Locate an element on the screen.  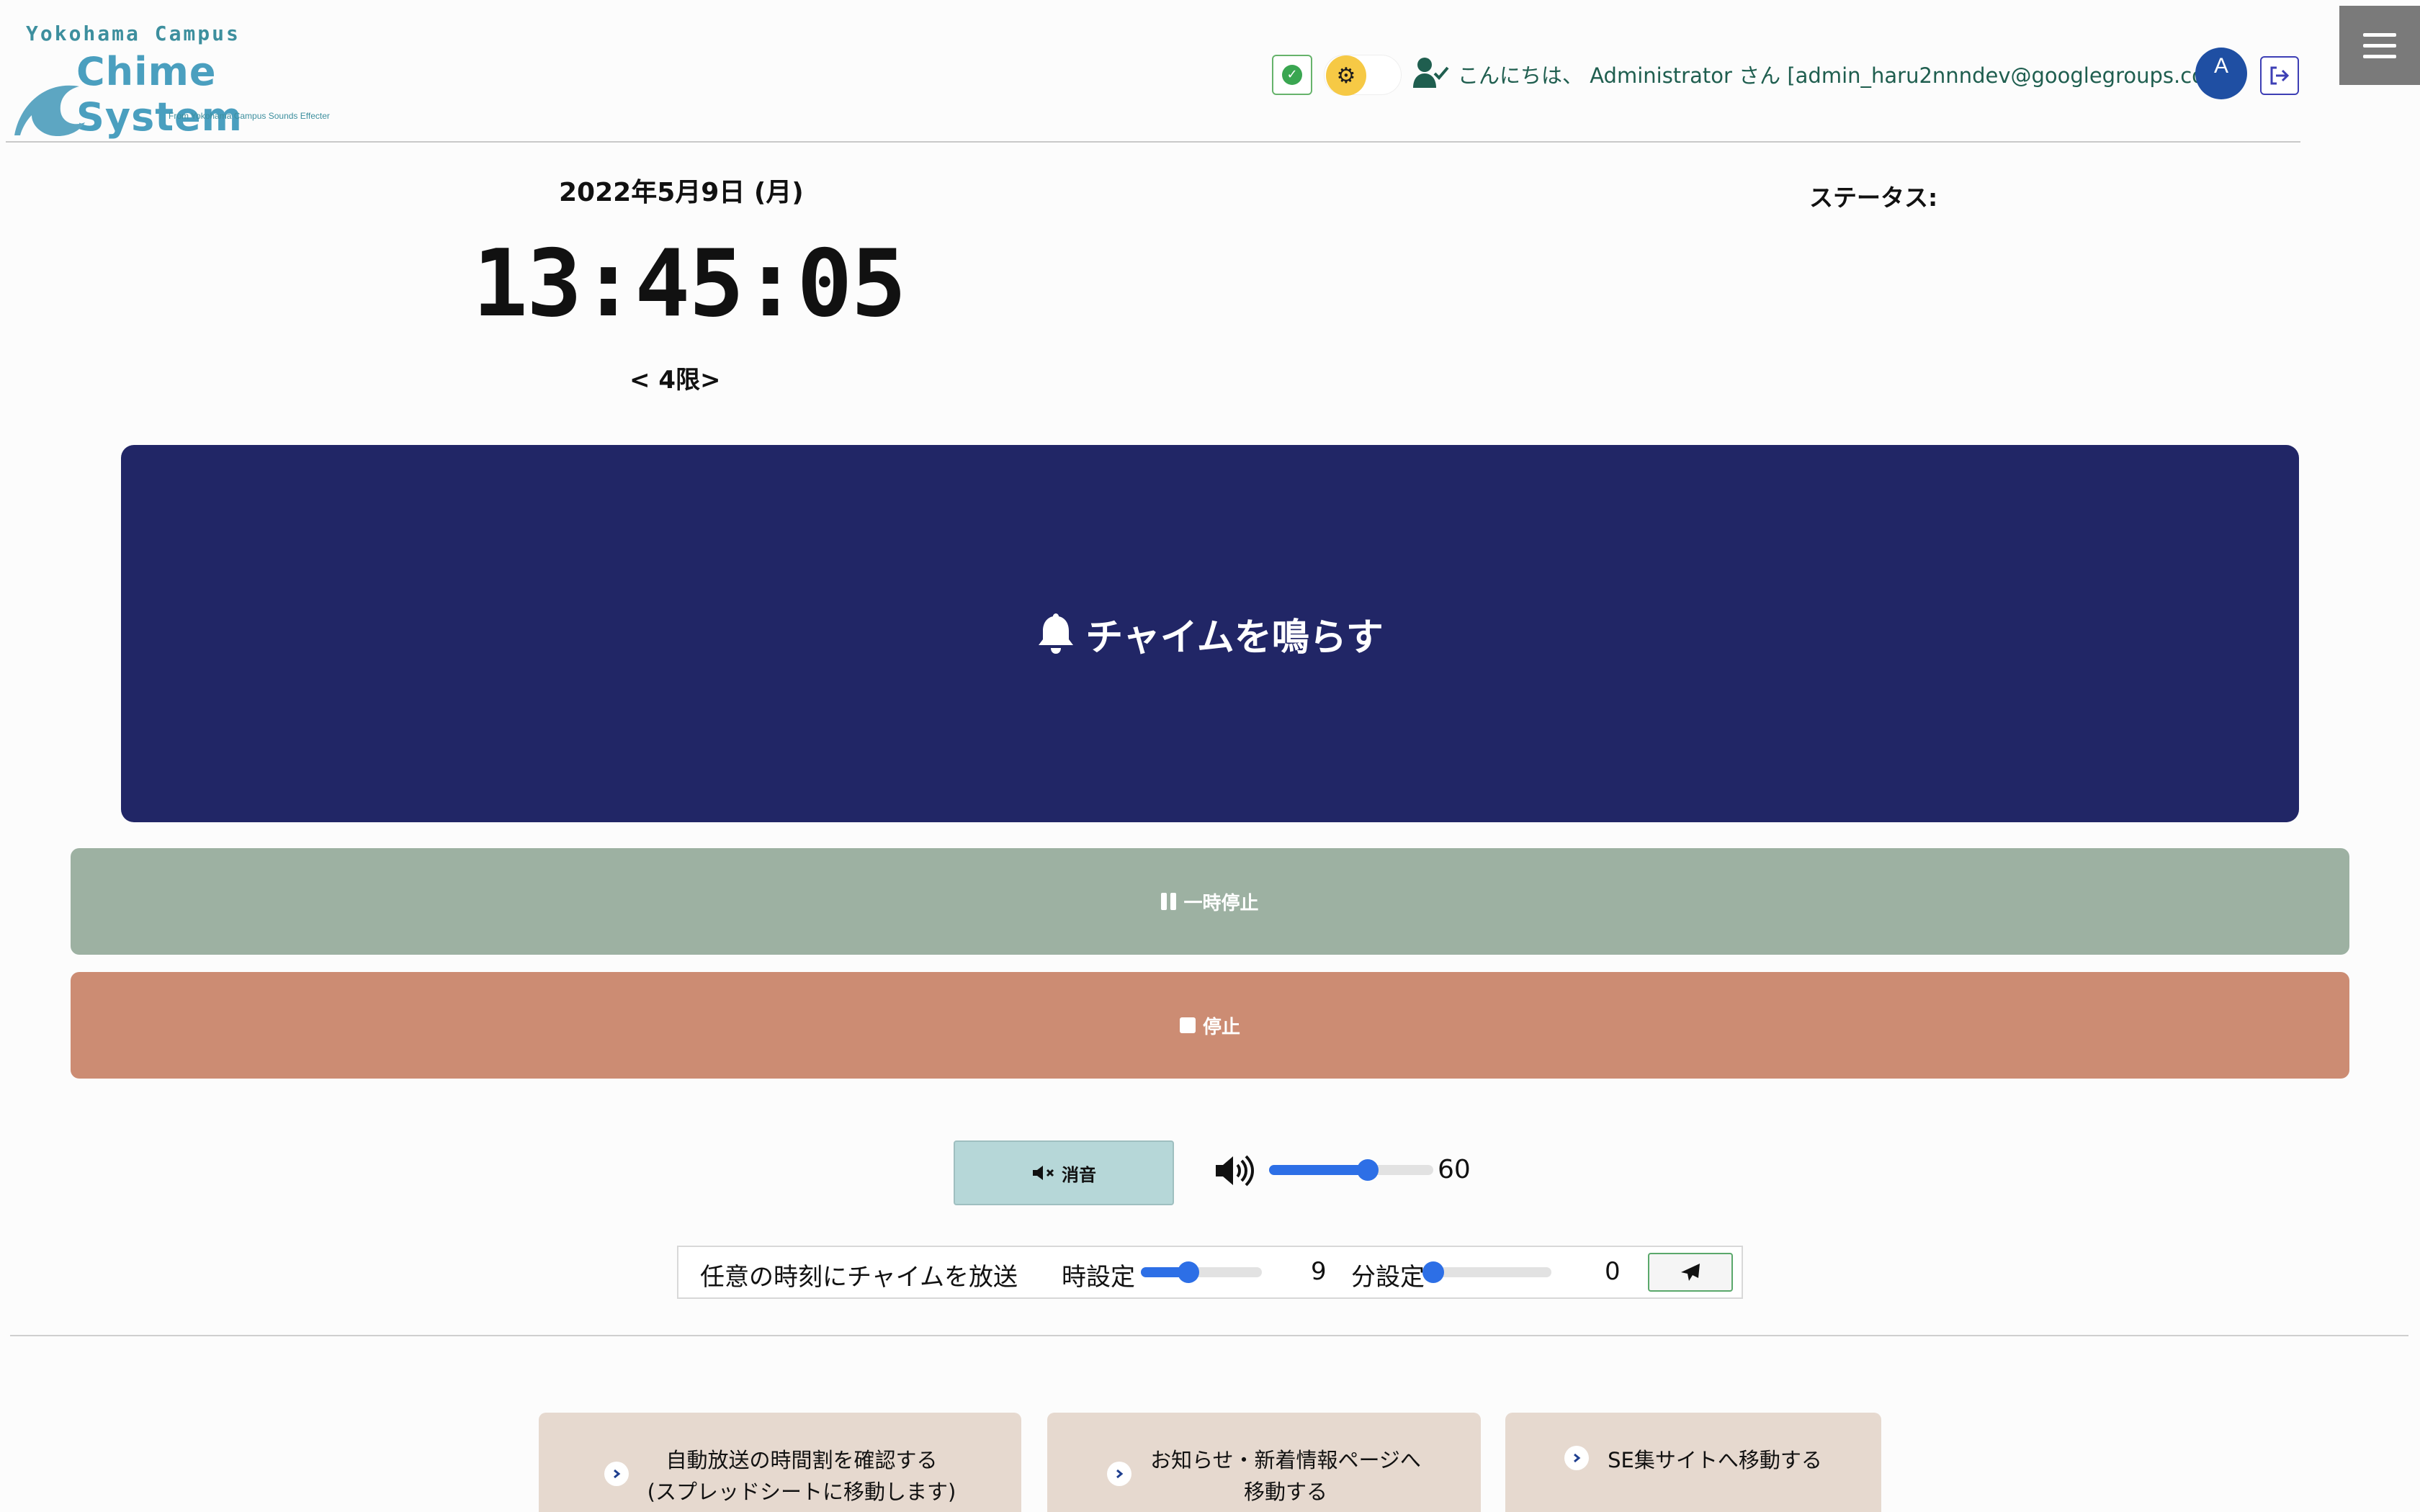
timetable-link-card: 自動放送の時間割を確認する (スプレッドシートに移動します) is located at coordinates (780, 1462).